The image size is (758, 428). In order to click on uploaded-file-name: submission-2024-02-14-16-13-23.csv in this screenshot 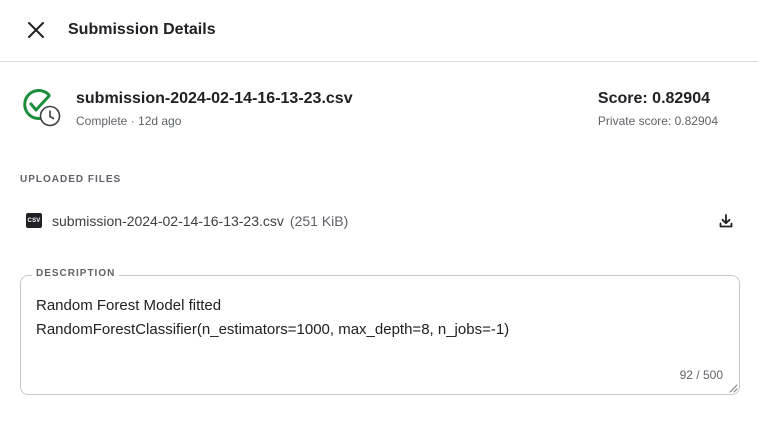, I will do `click(168, 221)`.